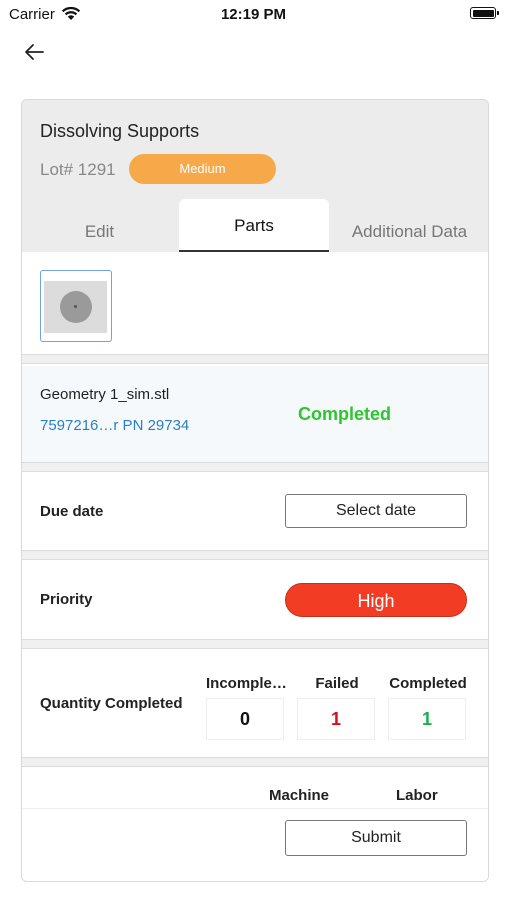 The image size is (507, 900). I want to click on clock: 12:19 PM, so click(253, 14).